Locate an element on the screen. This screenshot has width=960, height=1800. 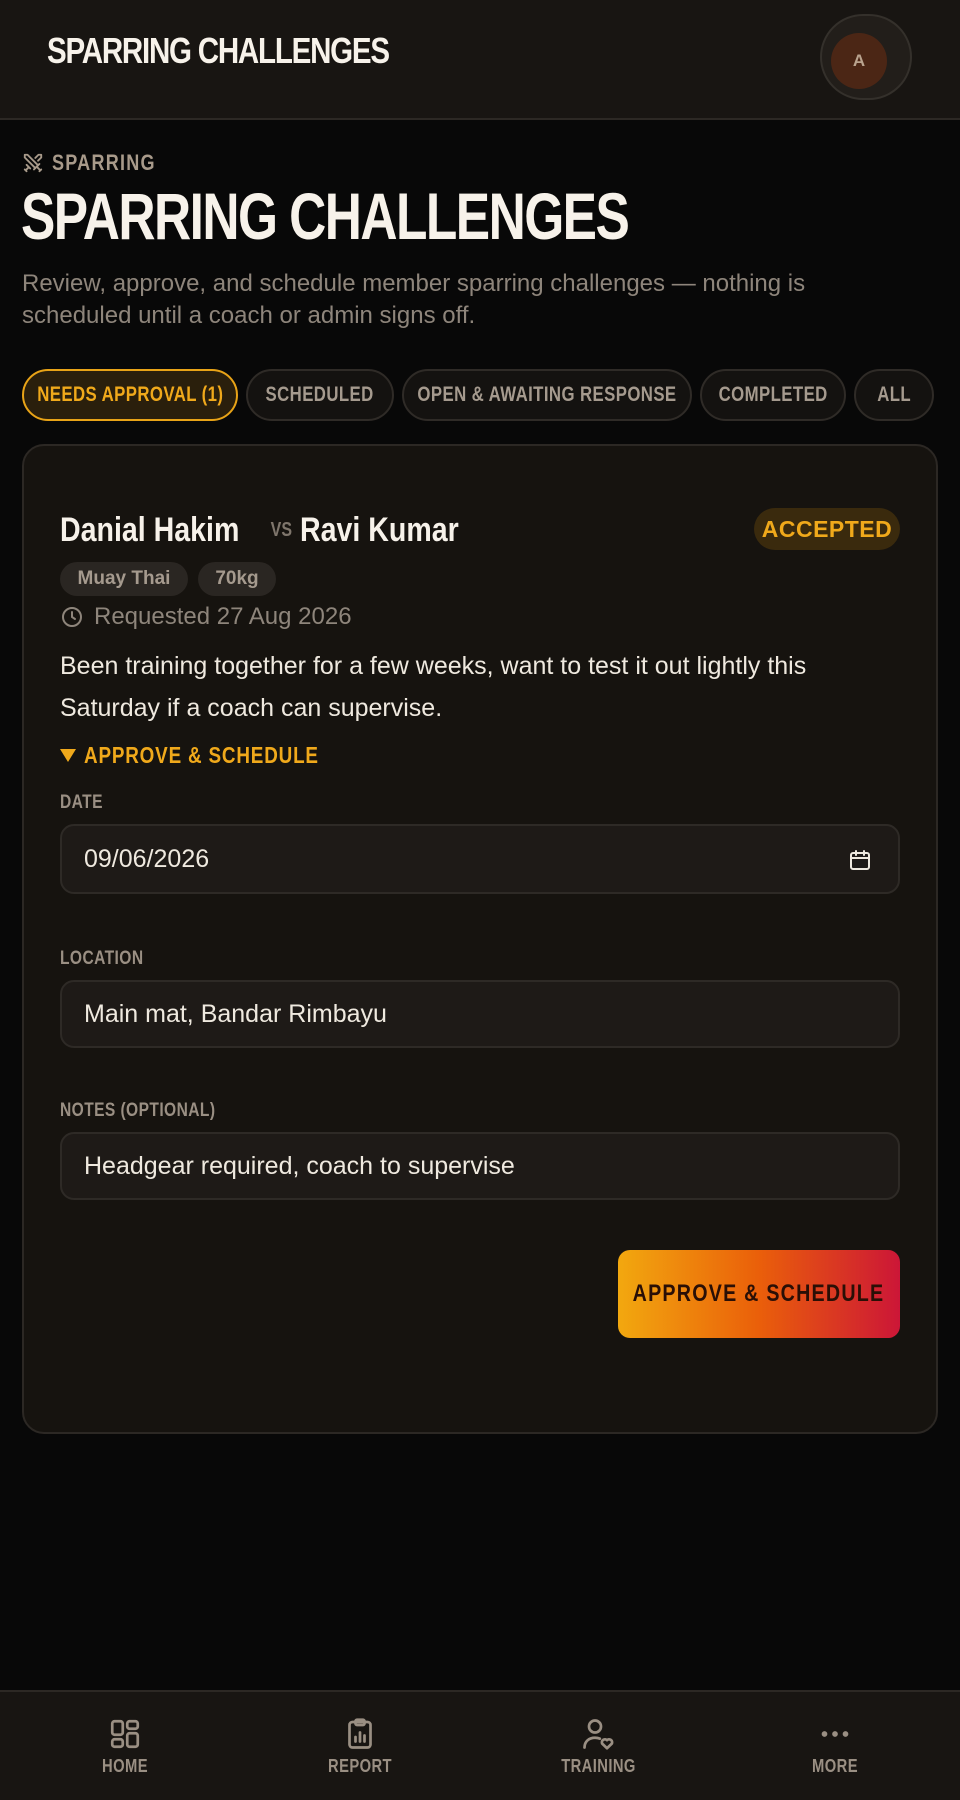
nav-more: MORE is located at coordinates (835, 1751).